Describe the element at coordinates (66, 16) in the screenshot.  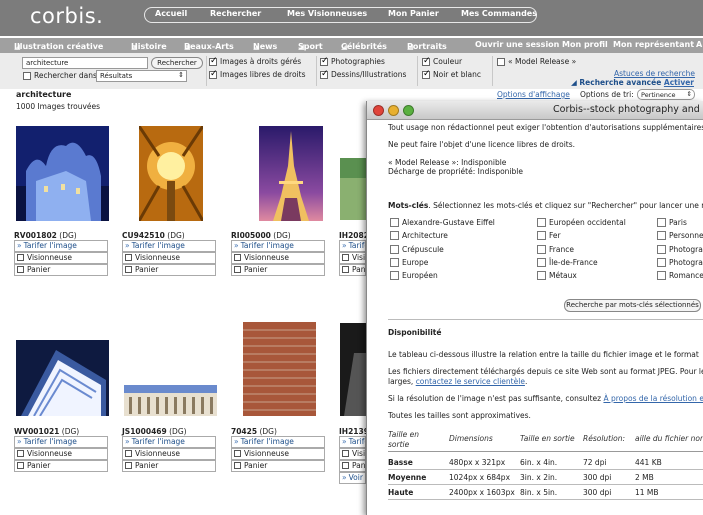
I see `corbis-logo: corbis.` at that location.